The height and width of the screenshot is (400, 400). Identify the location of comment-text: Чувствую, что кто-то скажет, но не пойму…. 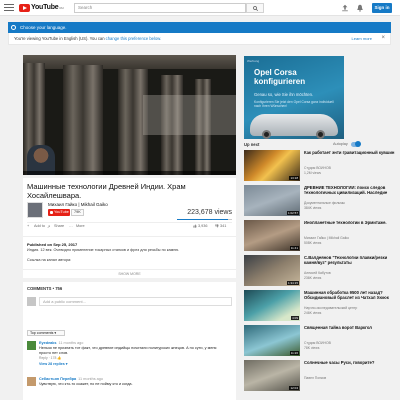
(86, 384).